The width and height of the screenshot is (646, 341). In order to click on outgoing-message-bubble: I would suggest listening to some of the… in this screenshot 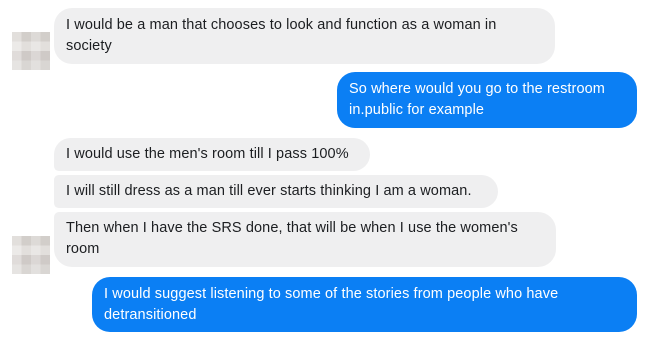, I will do `click(364, 304)`.